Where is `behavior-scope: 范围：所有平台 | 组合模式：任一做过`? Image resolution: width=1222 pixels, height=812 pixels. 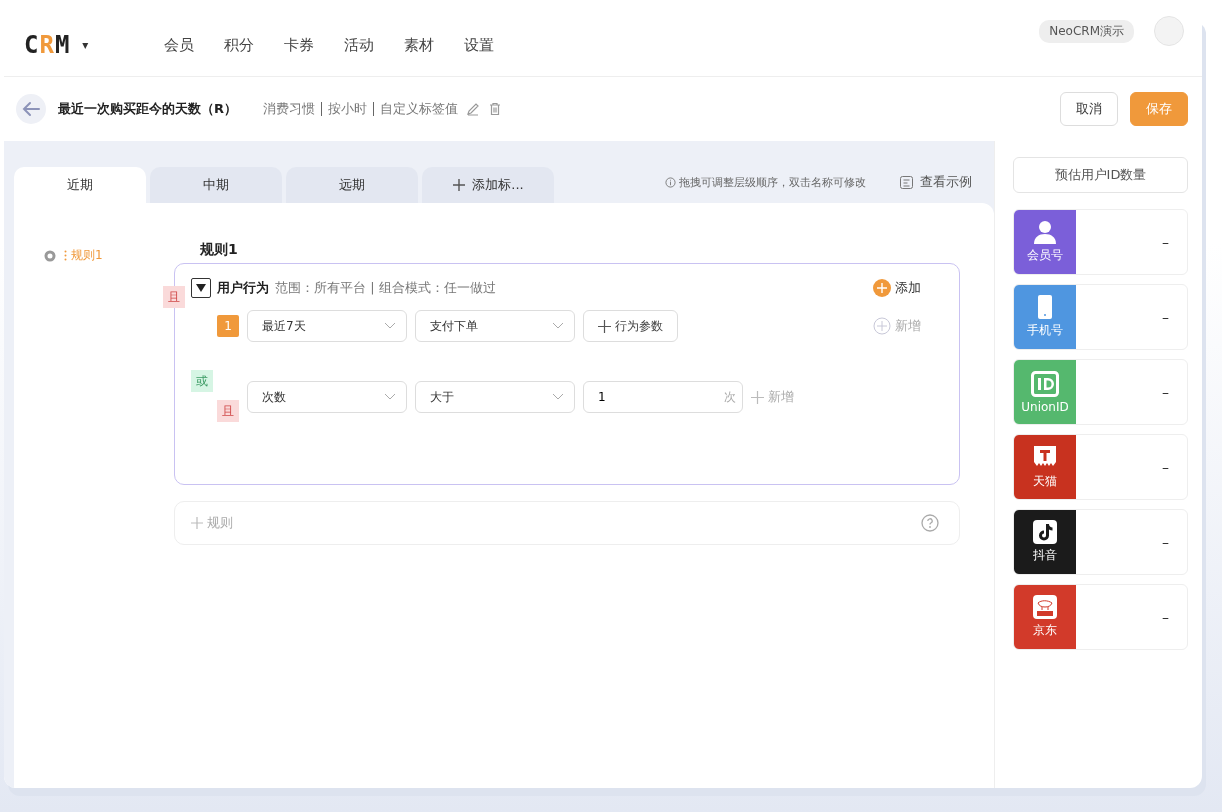
behavior-scope: 范围：所有平台 | 组合模式：任一做过 is located at coordinates (385, 288).